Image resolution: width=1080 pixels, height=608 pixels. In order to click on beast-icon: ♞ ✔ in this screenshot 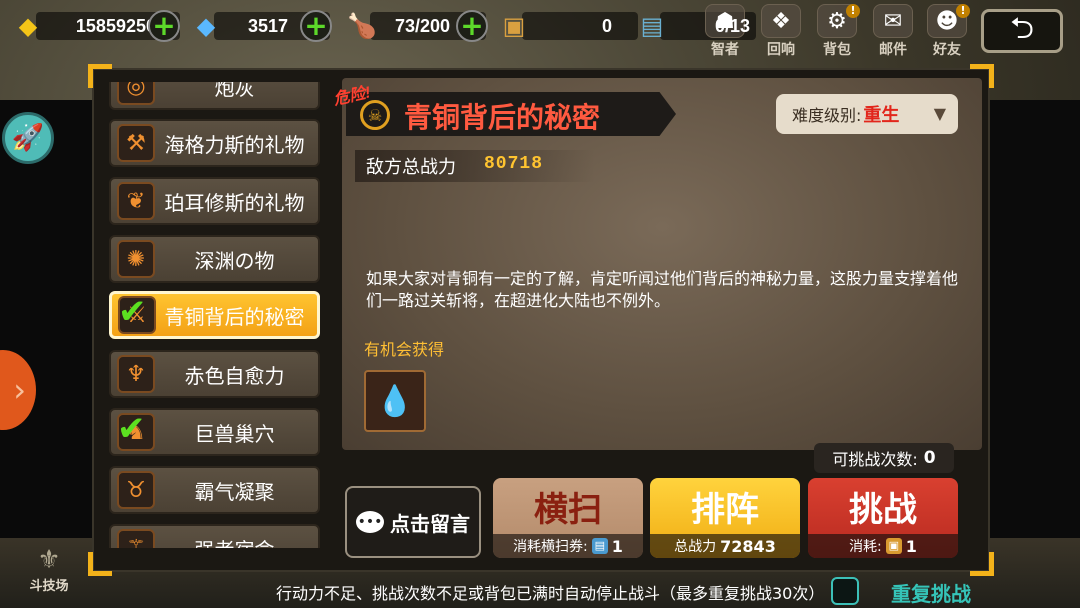, I will do `click(136, 430)`.